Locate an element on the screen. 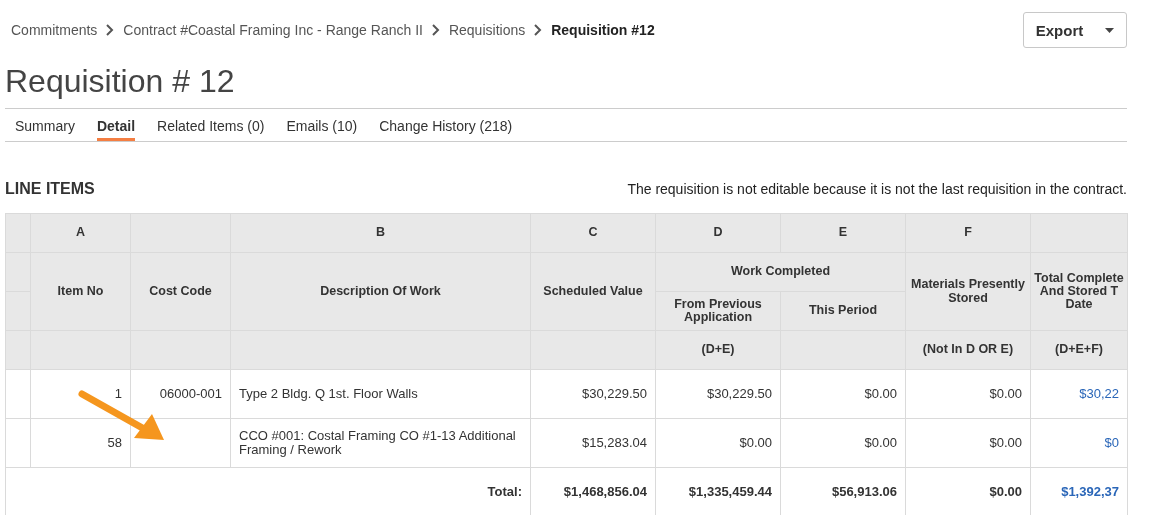  column-header: Scheduled Value is located at coordinates (593, 291).